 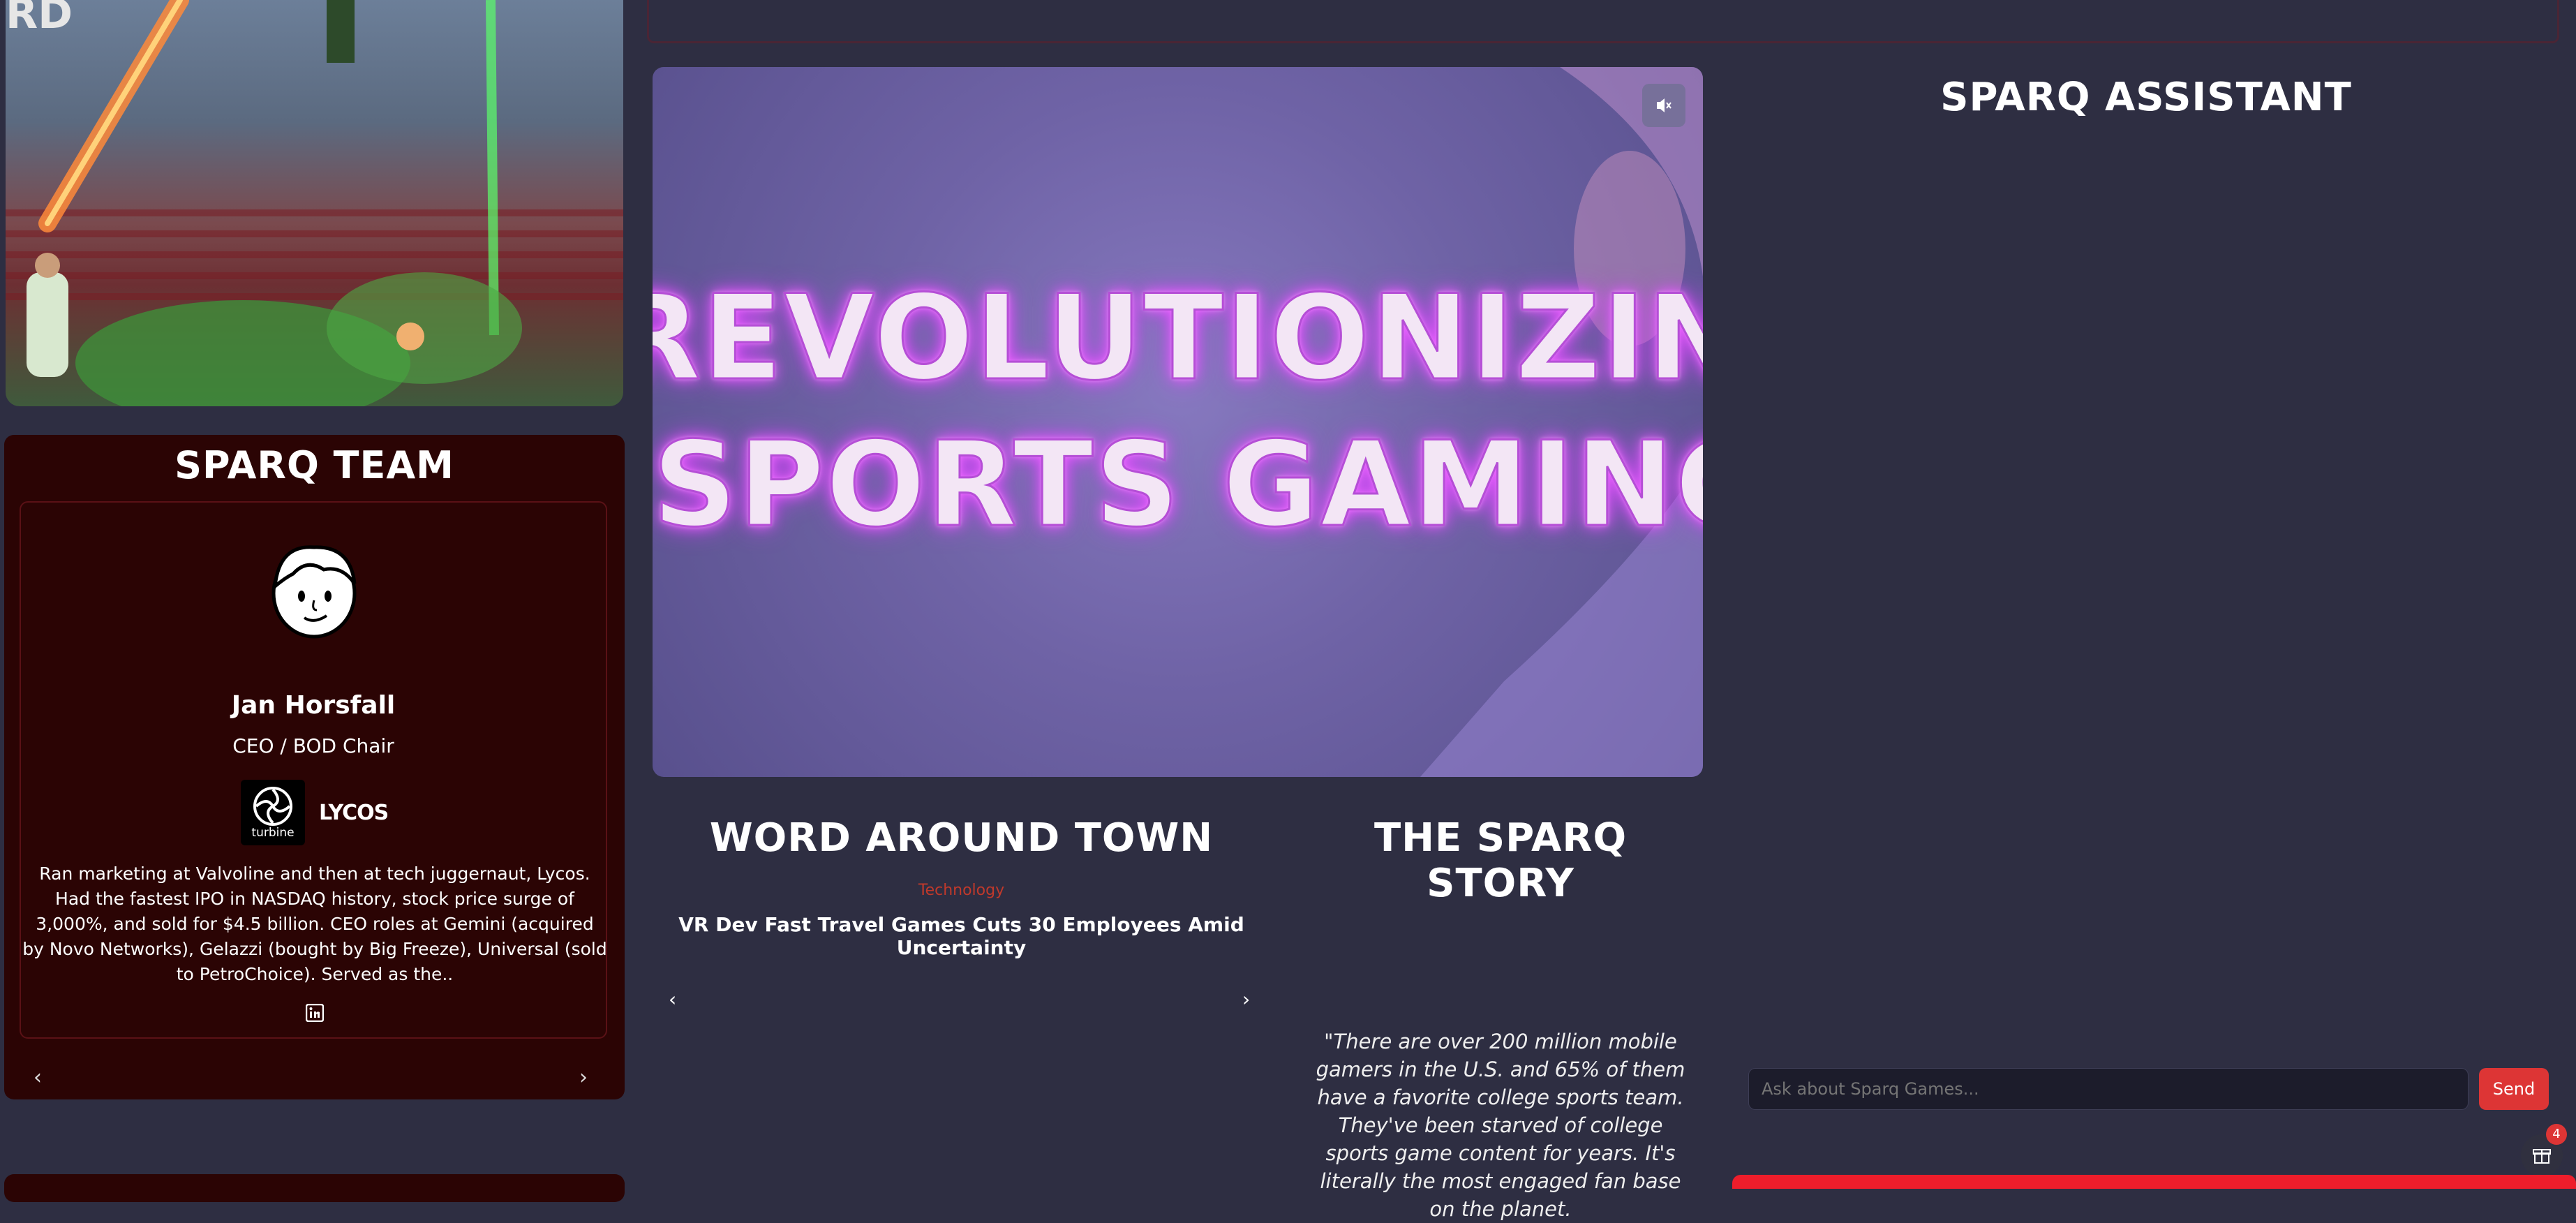 I want to click on news-prev-button: ‹, so click(x=672, y=1000).